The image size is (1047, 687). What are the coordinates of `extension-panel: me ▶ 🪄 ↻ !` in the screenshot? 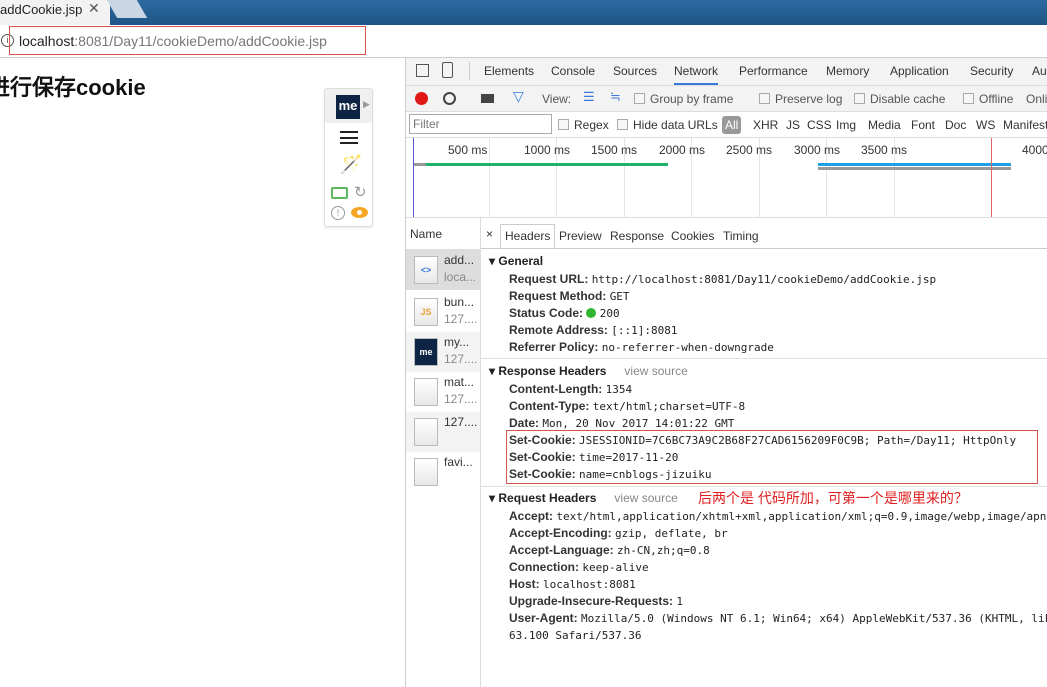 It's located at (348, 157).